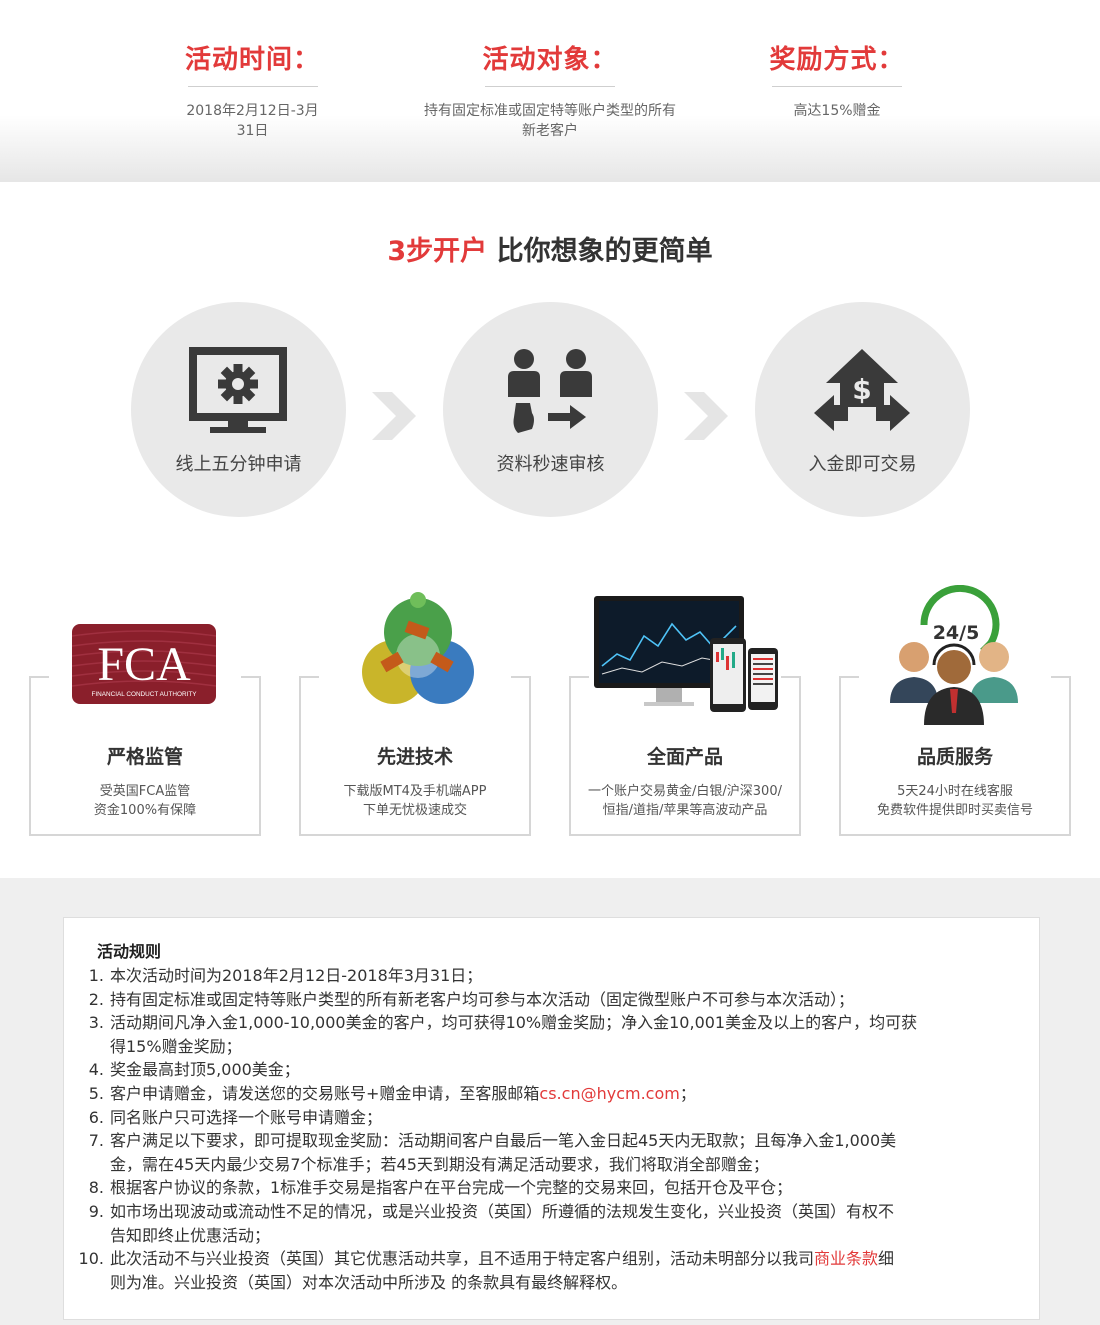  Describe the element at coordinates (414, 757) in the screenshot. I see `feature-title: 先进技术` at that location.